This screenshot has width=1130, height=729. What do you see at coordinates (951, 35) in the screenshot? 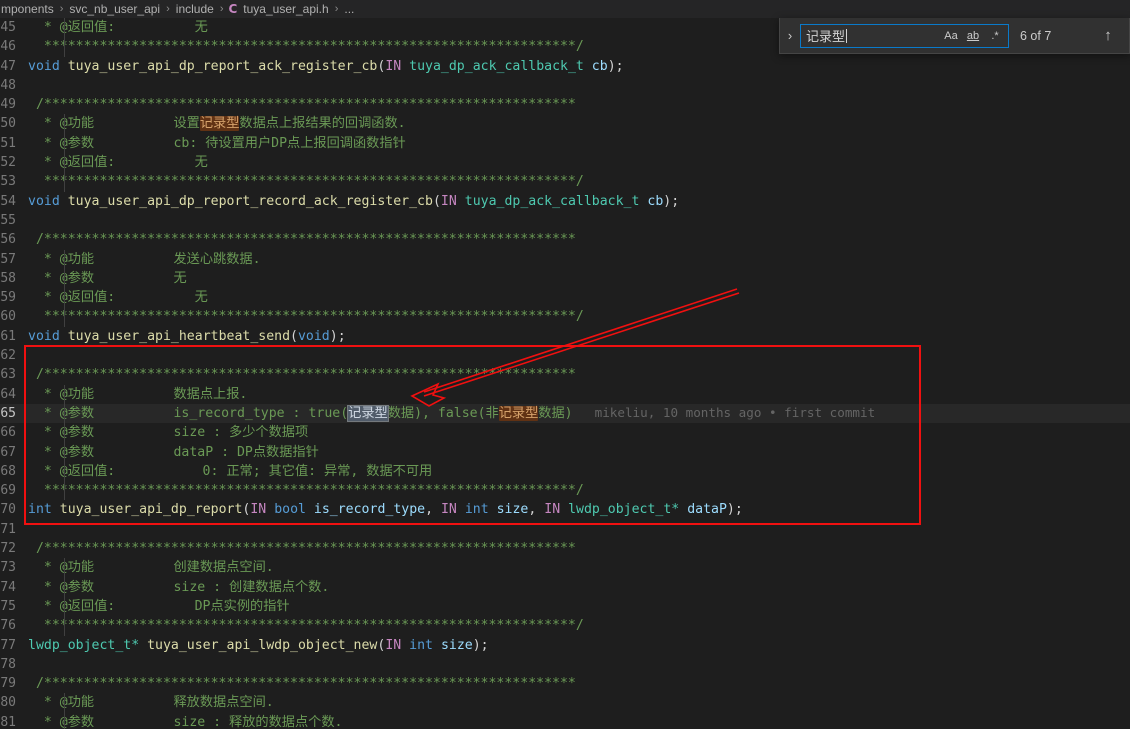
I see `match-case-icon: Aa` at bounding box center [951, 35].